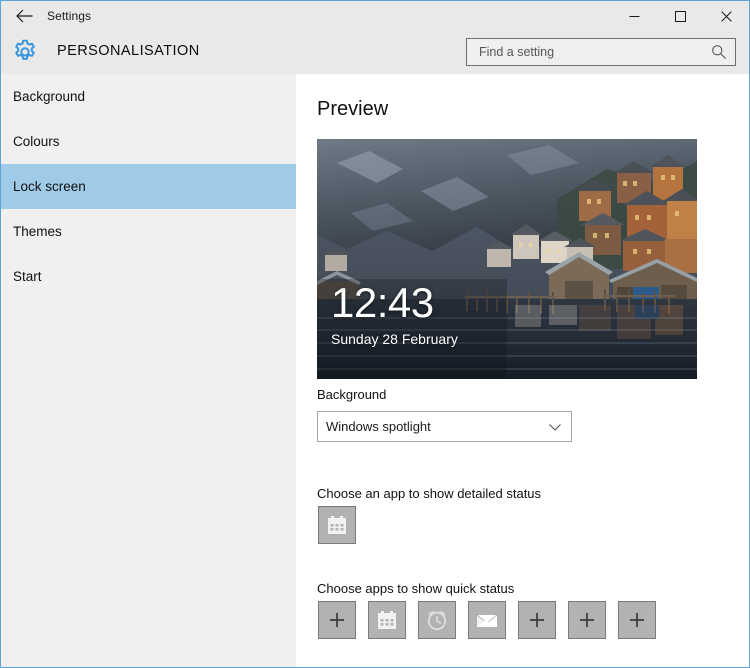 The width and height of the screenshot is (750, 668). I want to click on sidebar-item-label: Background, so click(49, 96).